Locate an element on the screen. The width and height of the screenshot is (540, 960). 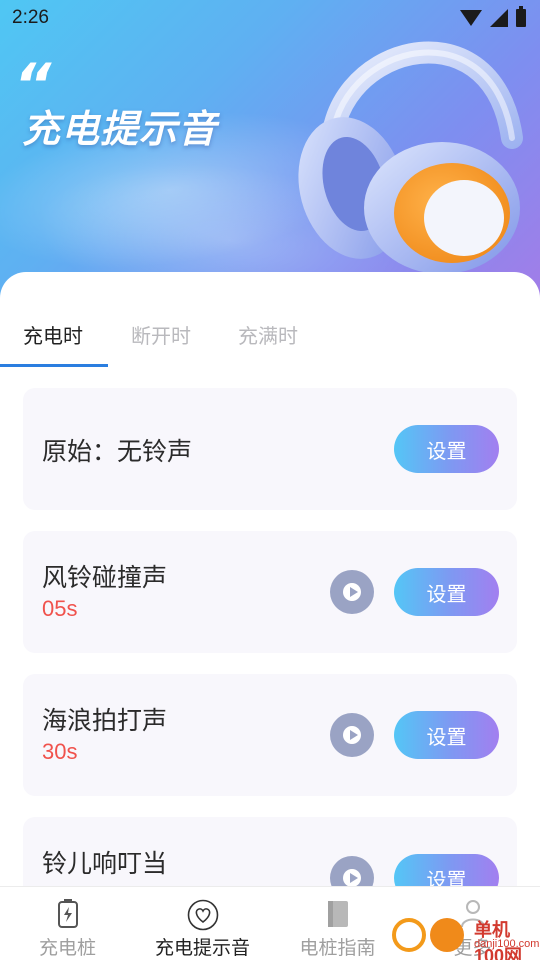
sound-card: 风铃碰撞声 05s 设置 is located at coordinates (270, 592).